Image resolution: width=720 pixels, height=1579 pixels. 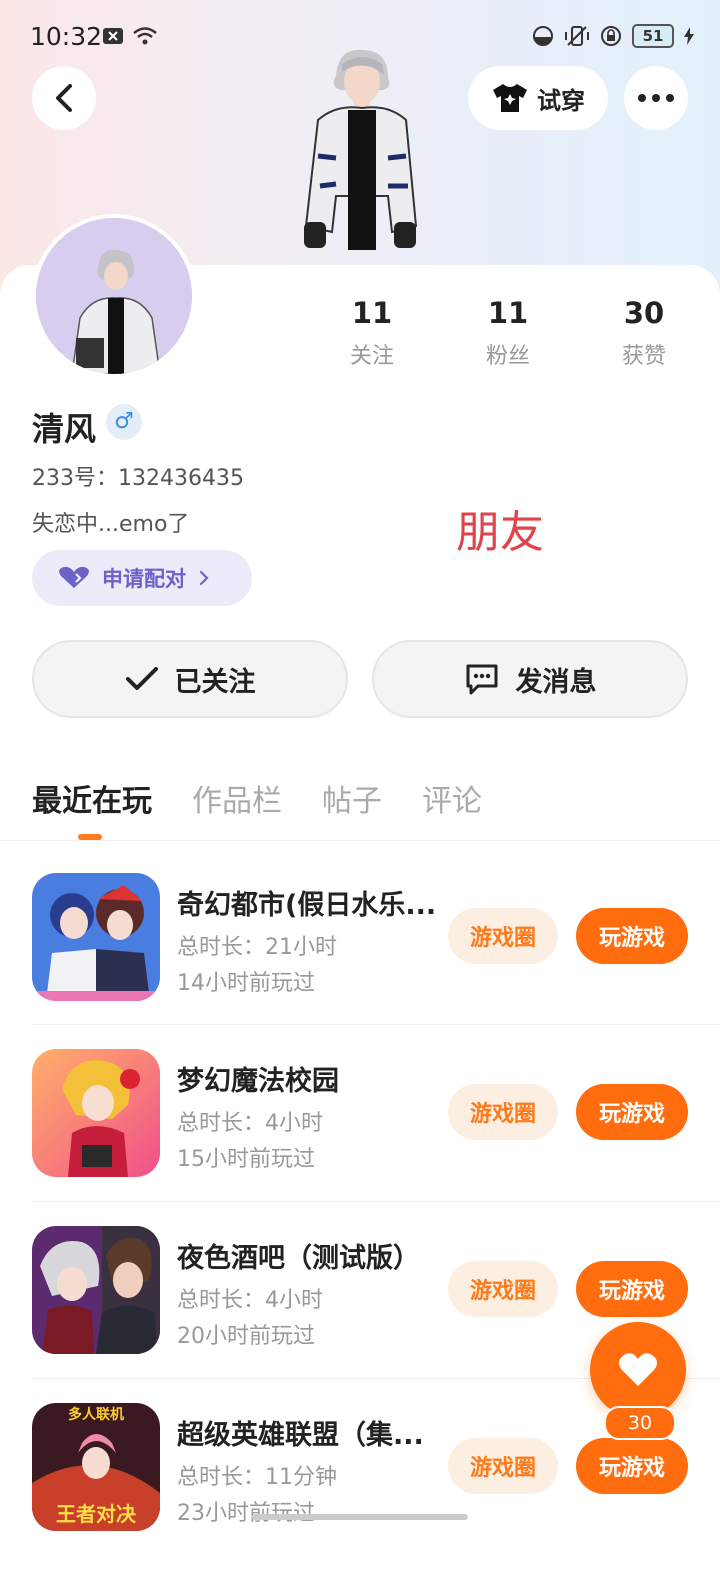 What do you see at coordinates (66, 36) in the screenshot?
I see `status-time: 10:32` at bounding box center [66, 36].